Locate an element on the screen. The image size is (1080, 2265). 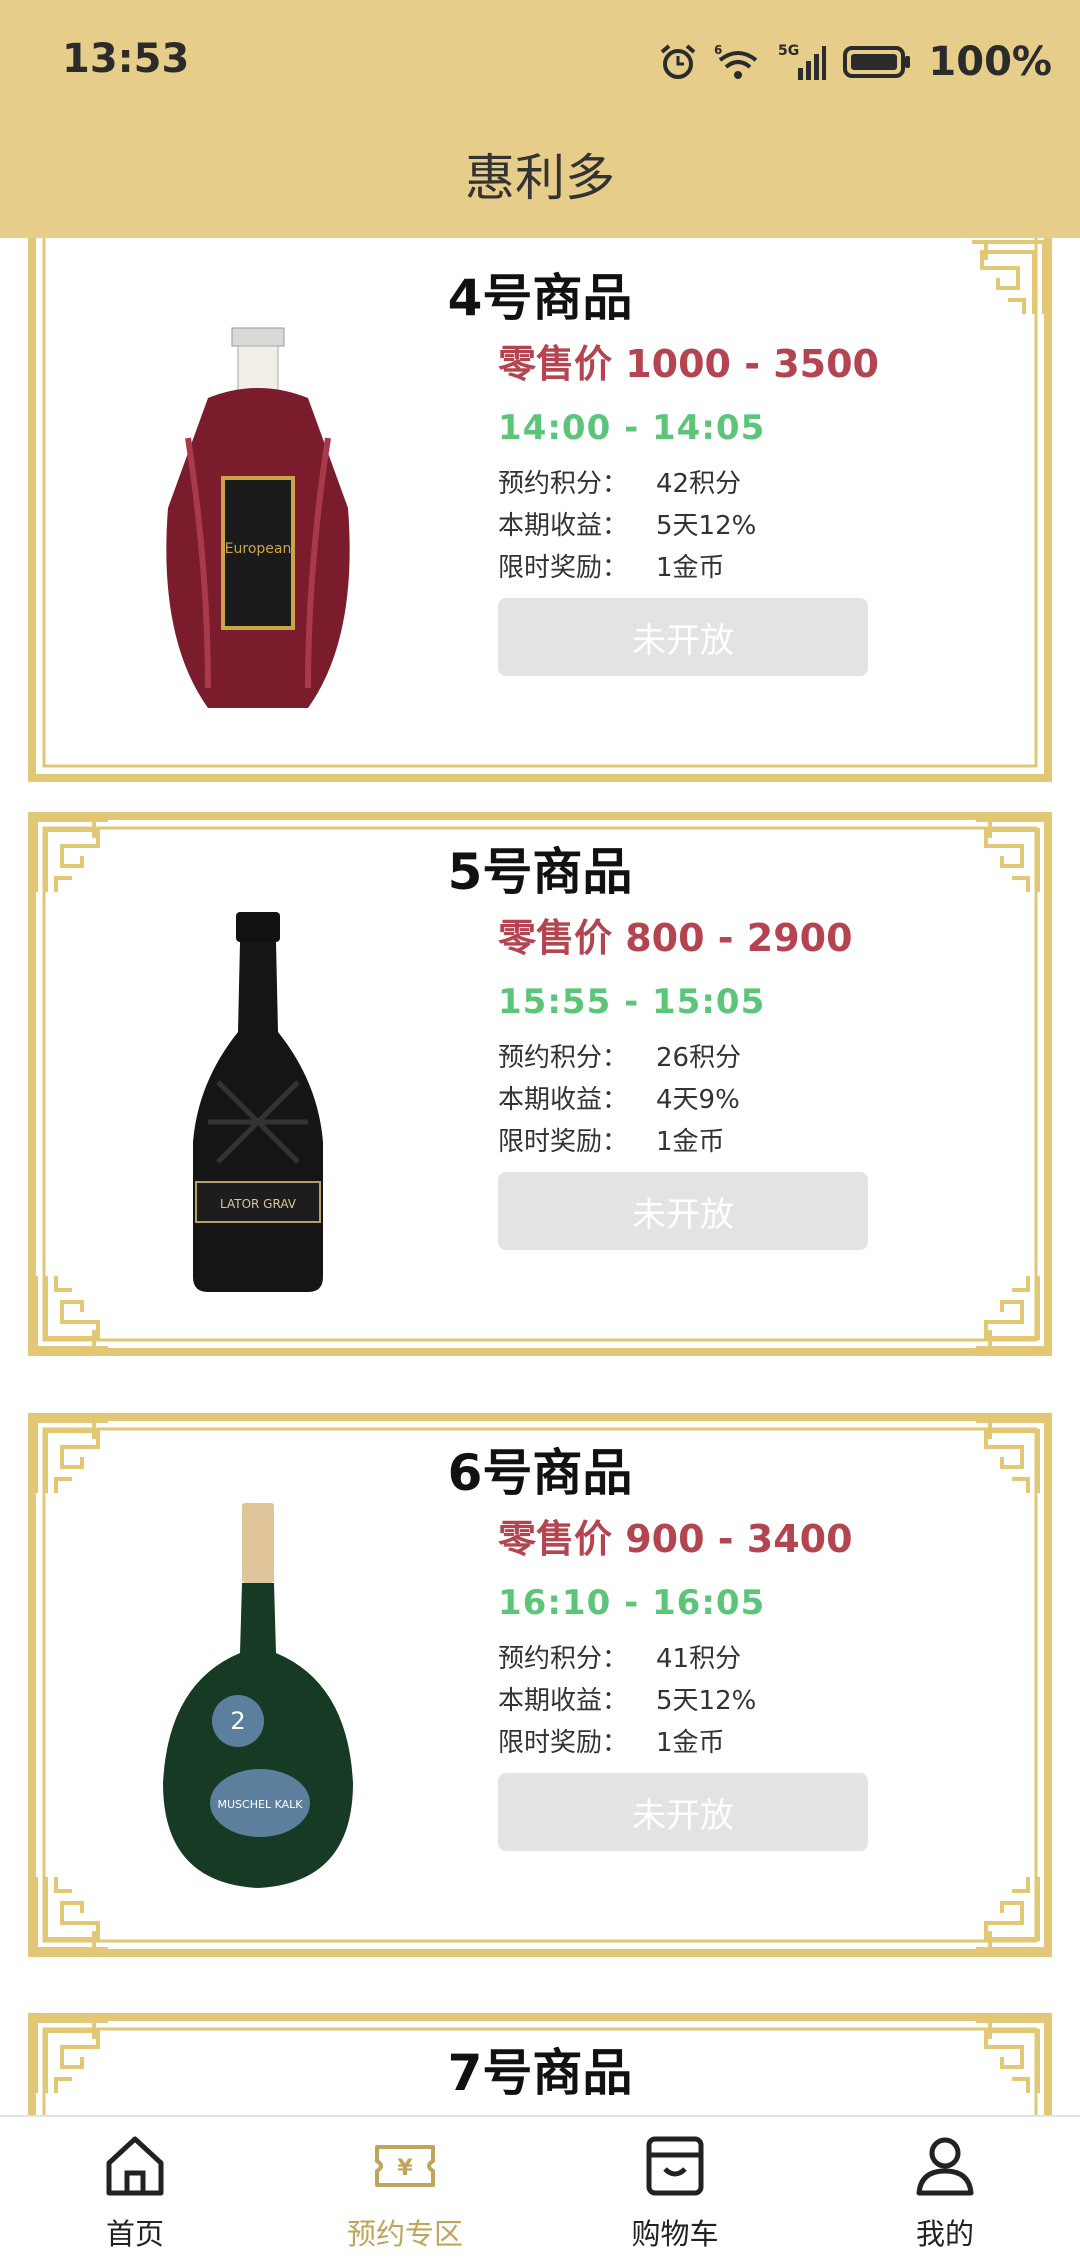
points-row: 预约积分： 41积分 is located at coordinates (619, 1656).